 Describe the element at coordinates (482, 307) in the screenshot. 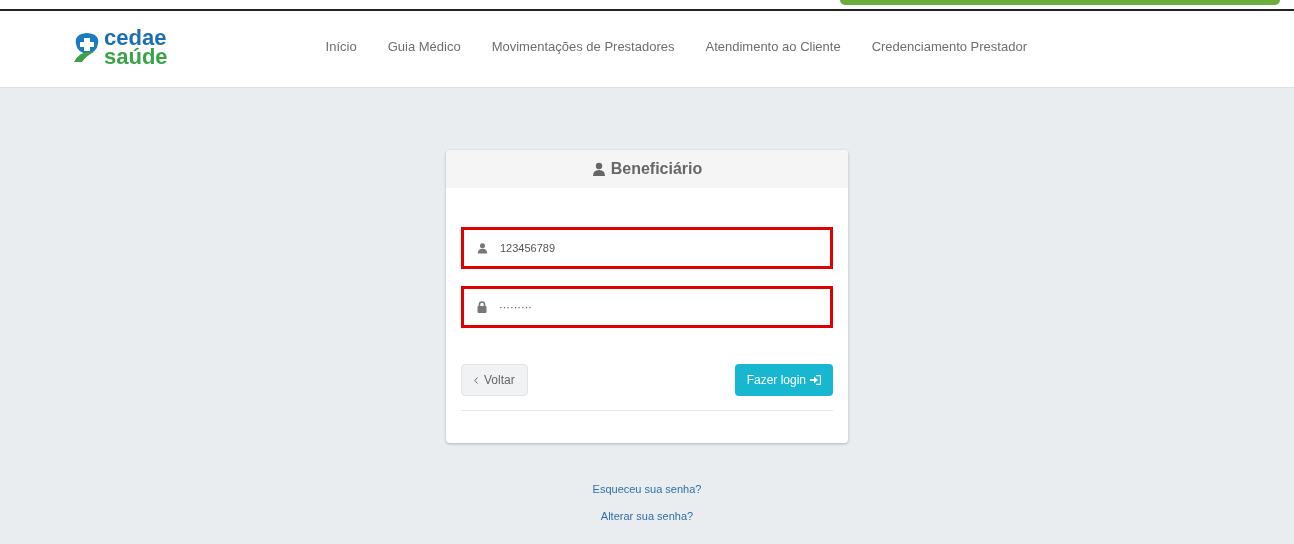

I see `lock-icon` at that location.